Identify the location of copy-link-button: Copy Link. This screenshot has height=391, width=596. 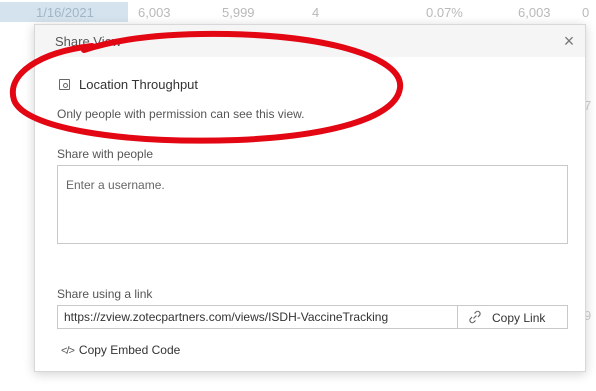
(512, 317).